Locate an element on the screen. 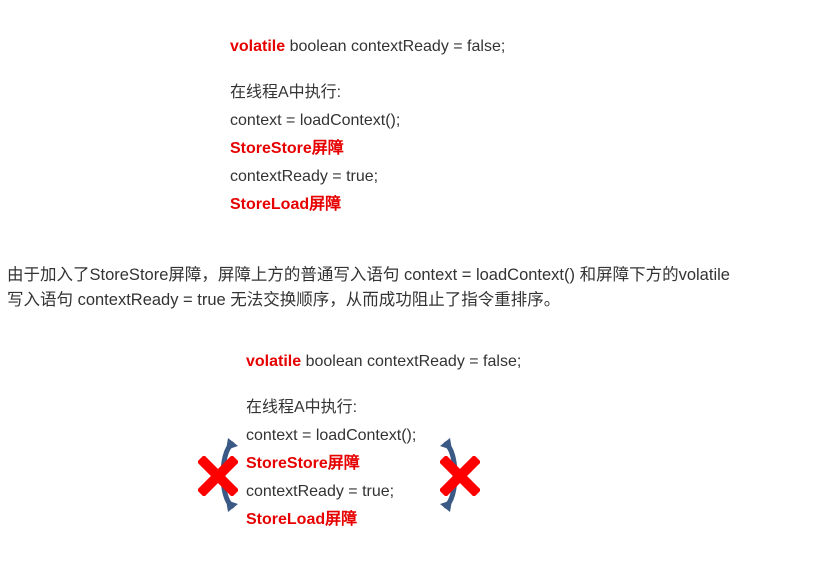  storestore-barrier-label: StoreStore屏障 is located at coordinates (287, 148).